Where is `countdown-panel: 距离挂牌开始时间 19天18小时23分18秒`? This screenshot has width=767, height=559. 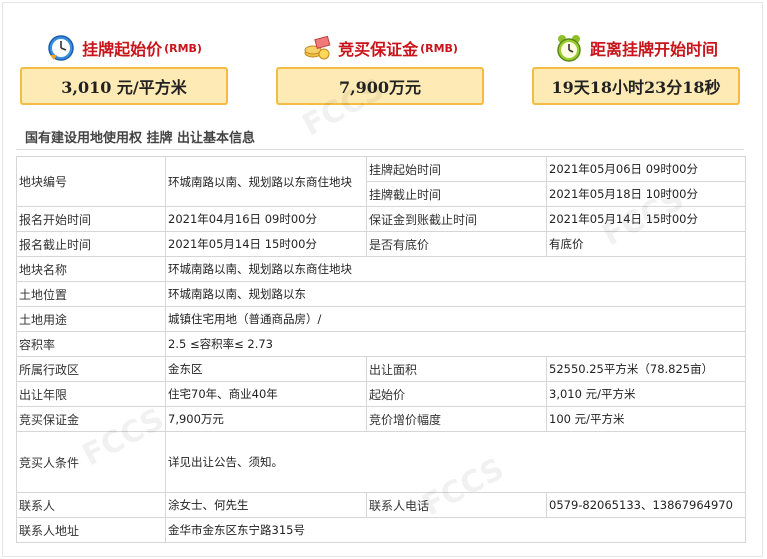
countdown-panel: 距离挂牌开始时间 19天18小时23分18秒 is located at coordinates (636, 65).